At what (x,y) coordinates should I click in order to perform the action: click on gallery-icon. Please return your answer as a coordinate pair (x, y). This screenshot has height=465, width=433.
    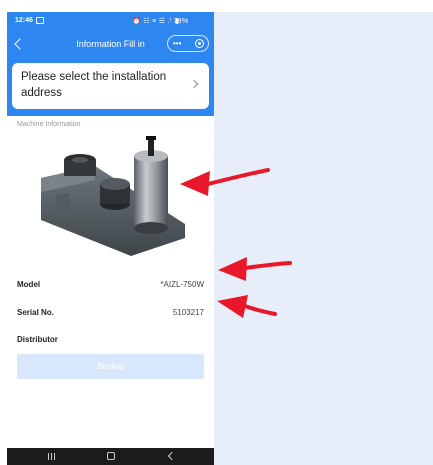
    Looking at the image, I should click on (40, 20).